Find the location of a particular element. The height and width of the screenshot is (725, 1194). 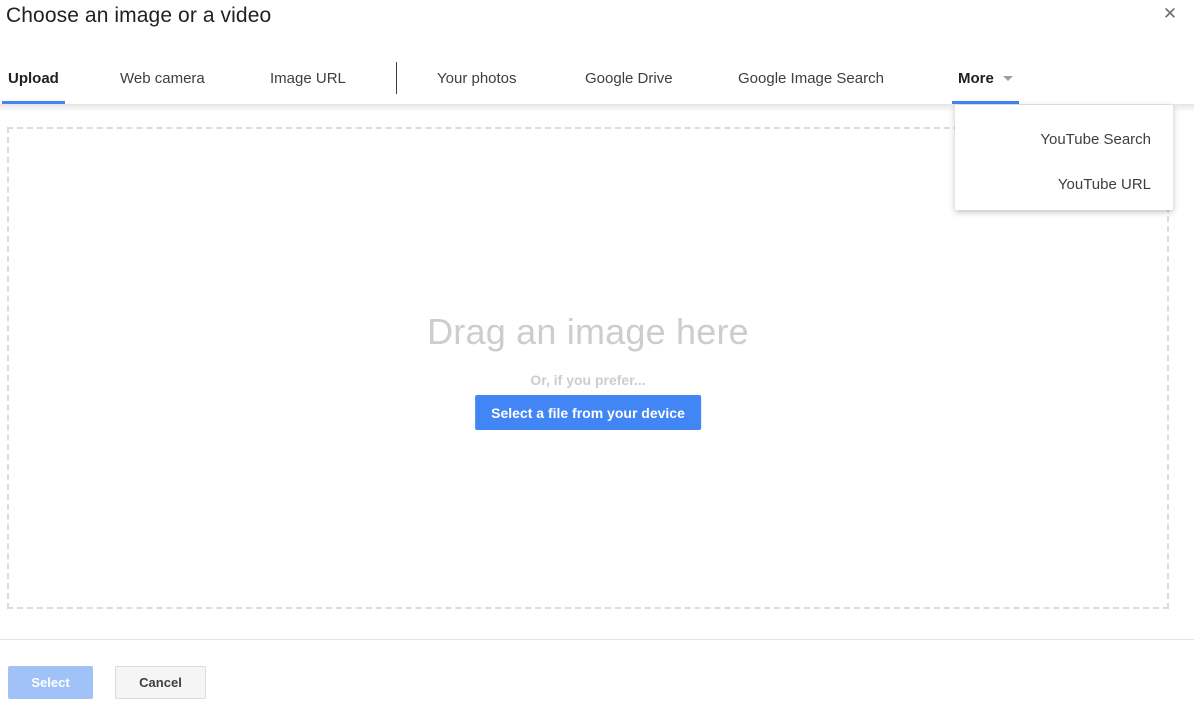

more-dropdown-menu: YouTube Search YouTube URL is located at coordinates (1064, 157).